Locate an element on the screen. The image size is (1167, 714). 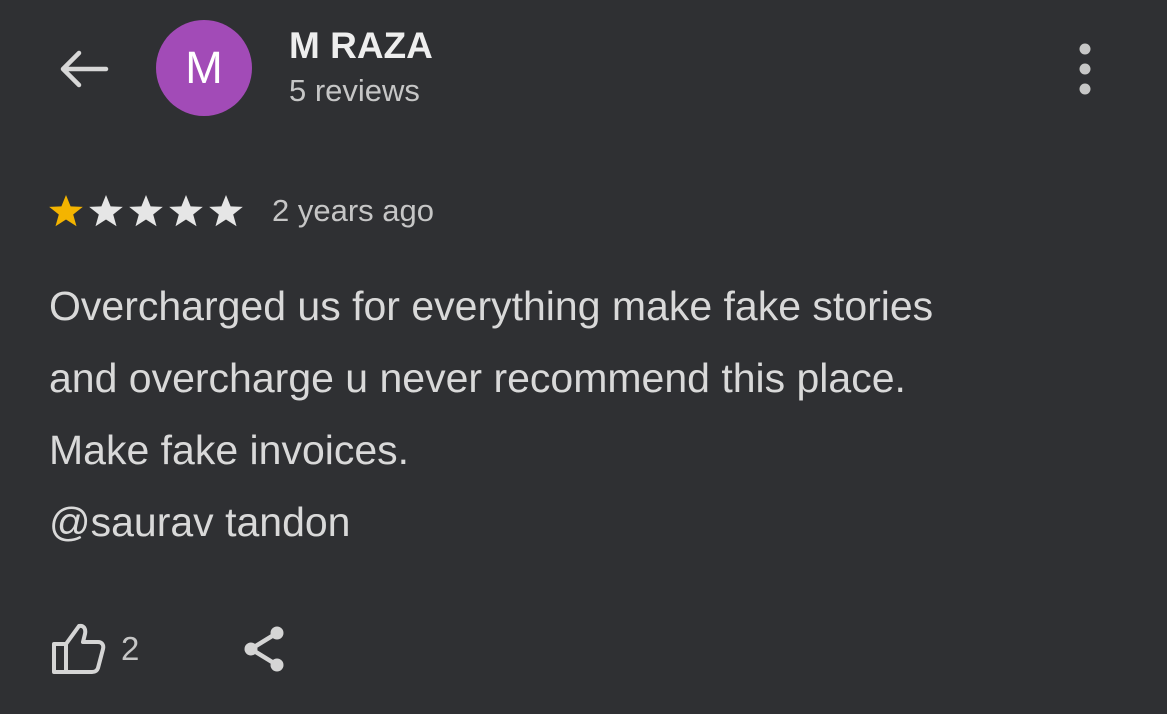
rating-row: 2 years ago is located at coordinates (241, 211).